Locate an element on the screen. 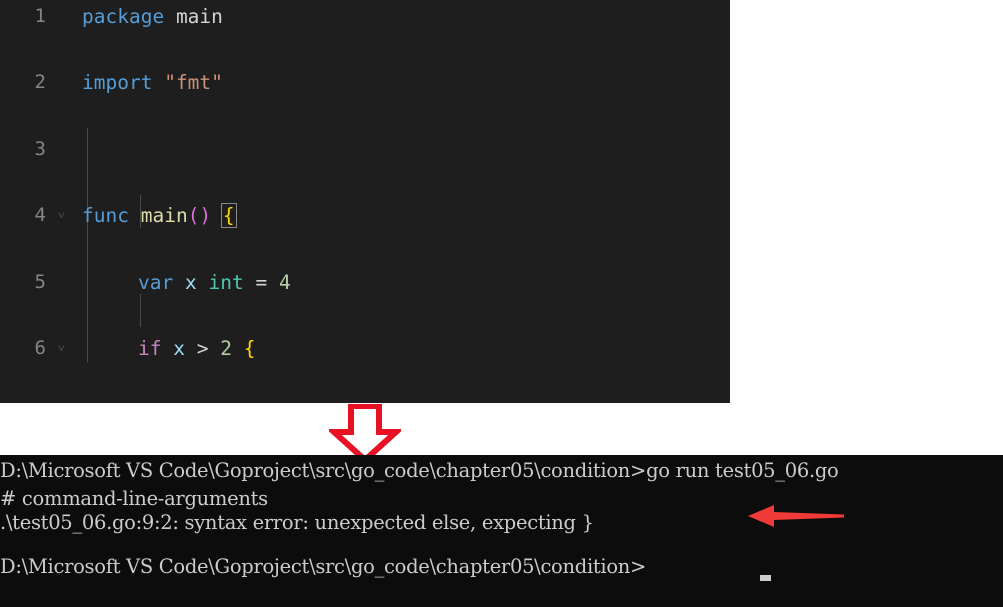 The height and width of the screenshot is (607, 1003). token-operator: = is located at coordinates (261, 282).